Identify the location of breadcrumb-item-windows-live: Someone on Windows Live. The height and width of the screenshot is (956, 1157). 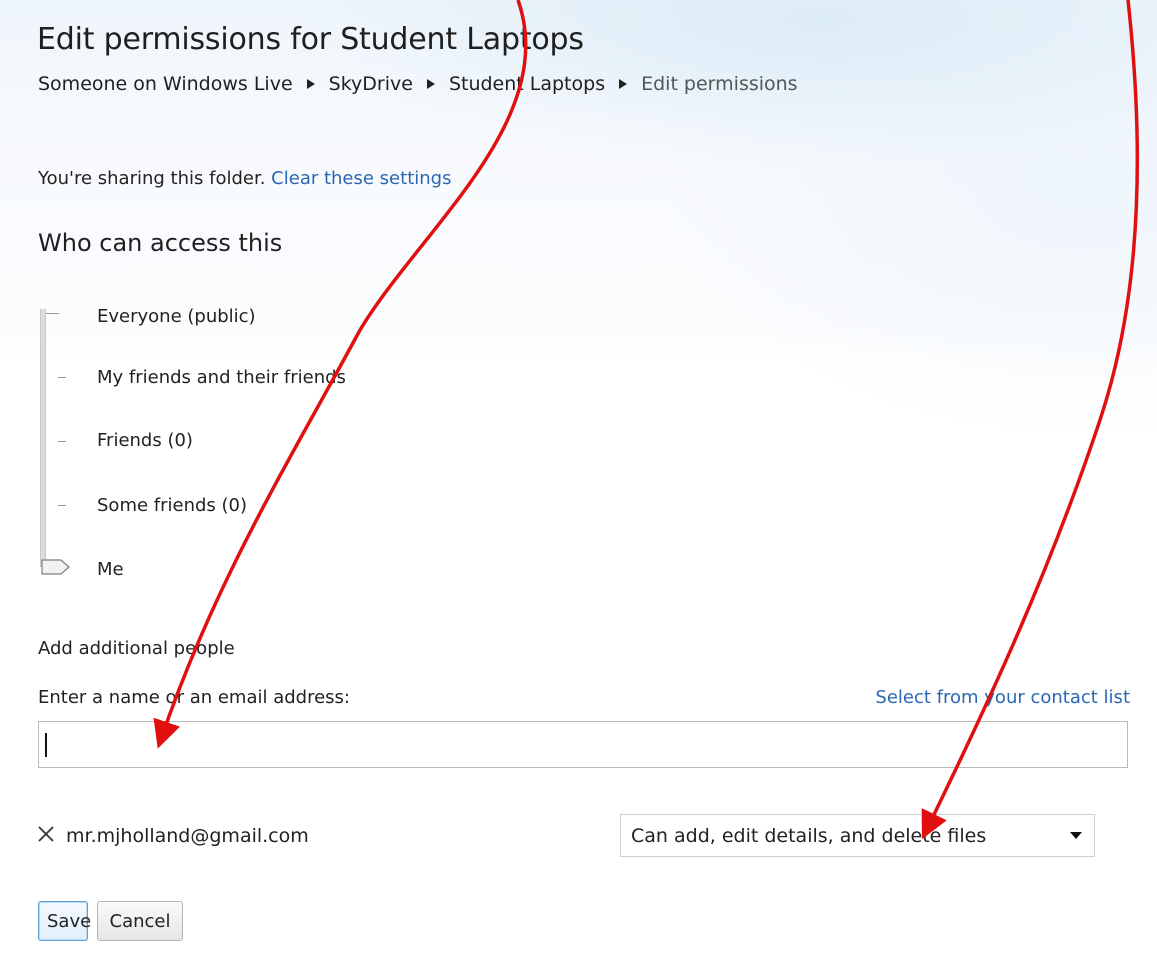
(165, 84).